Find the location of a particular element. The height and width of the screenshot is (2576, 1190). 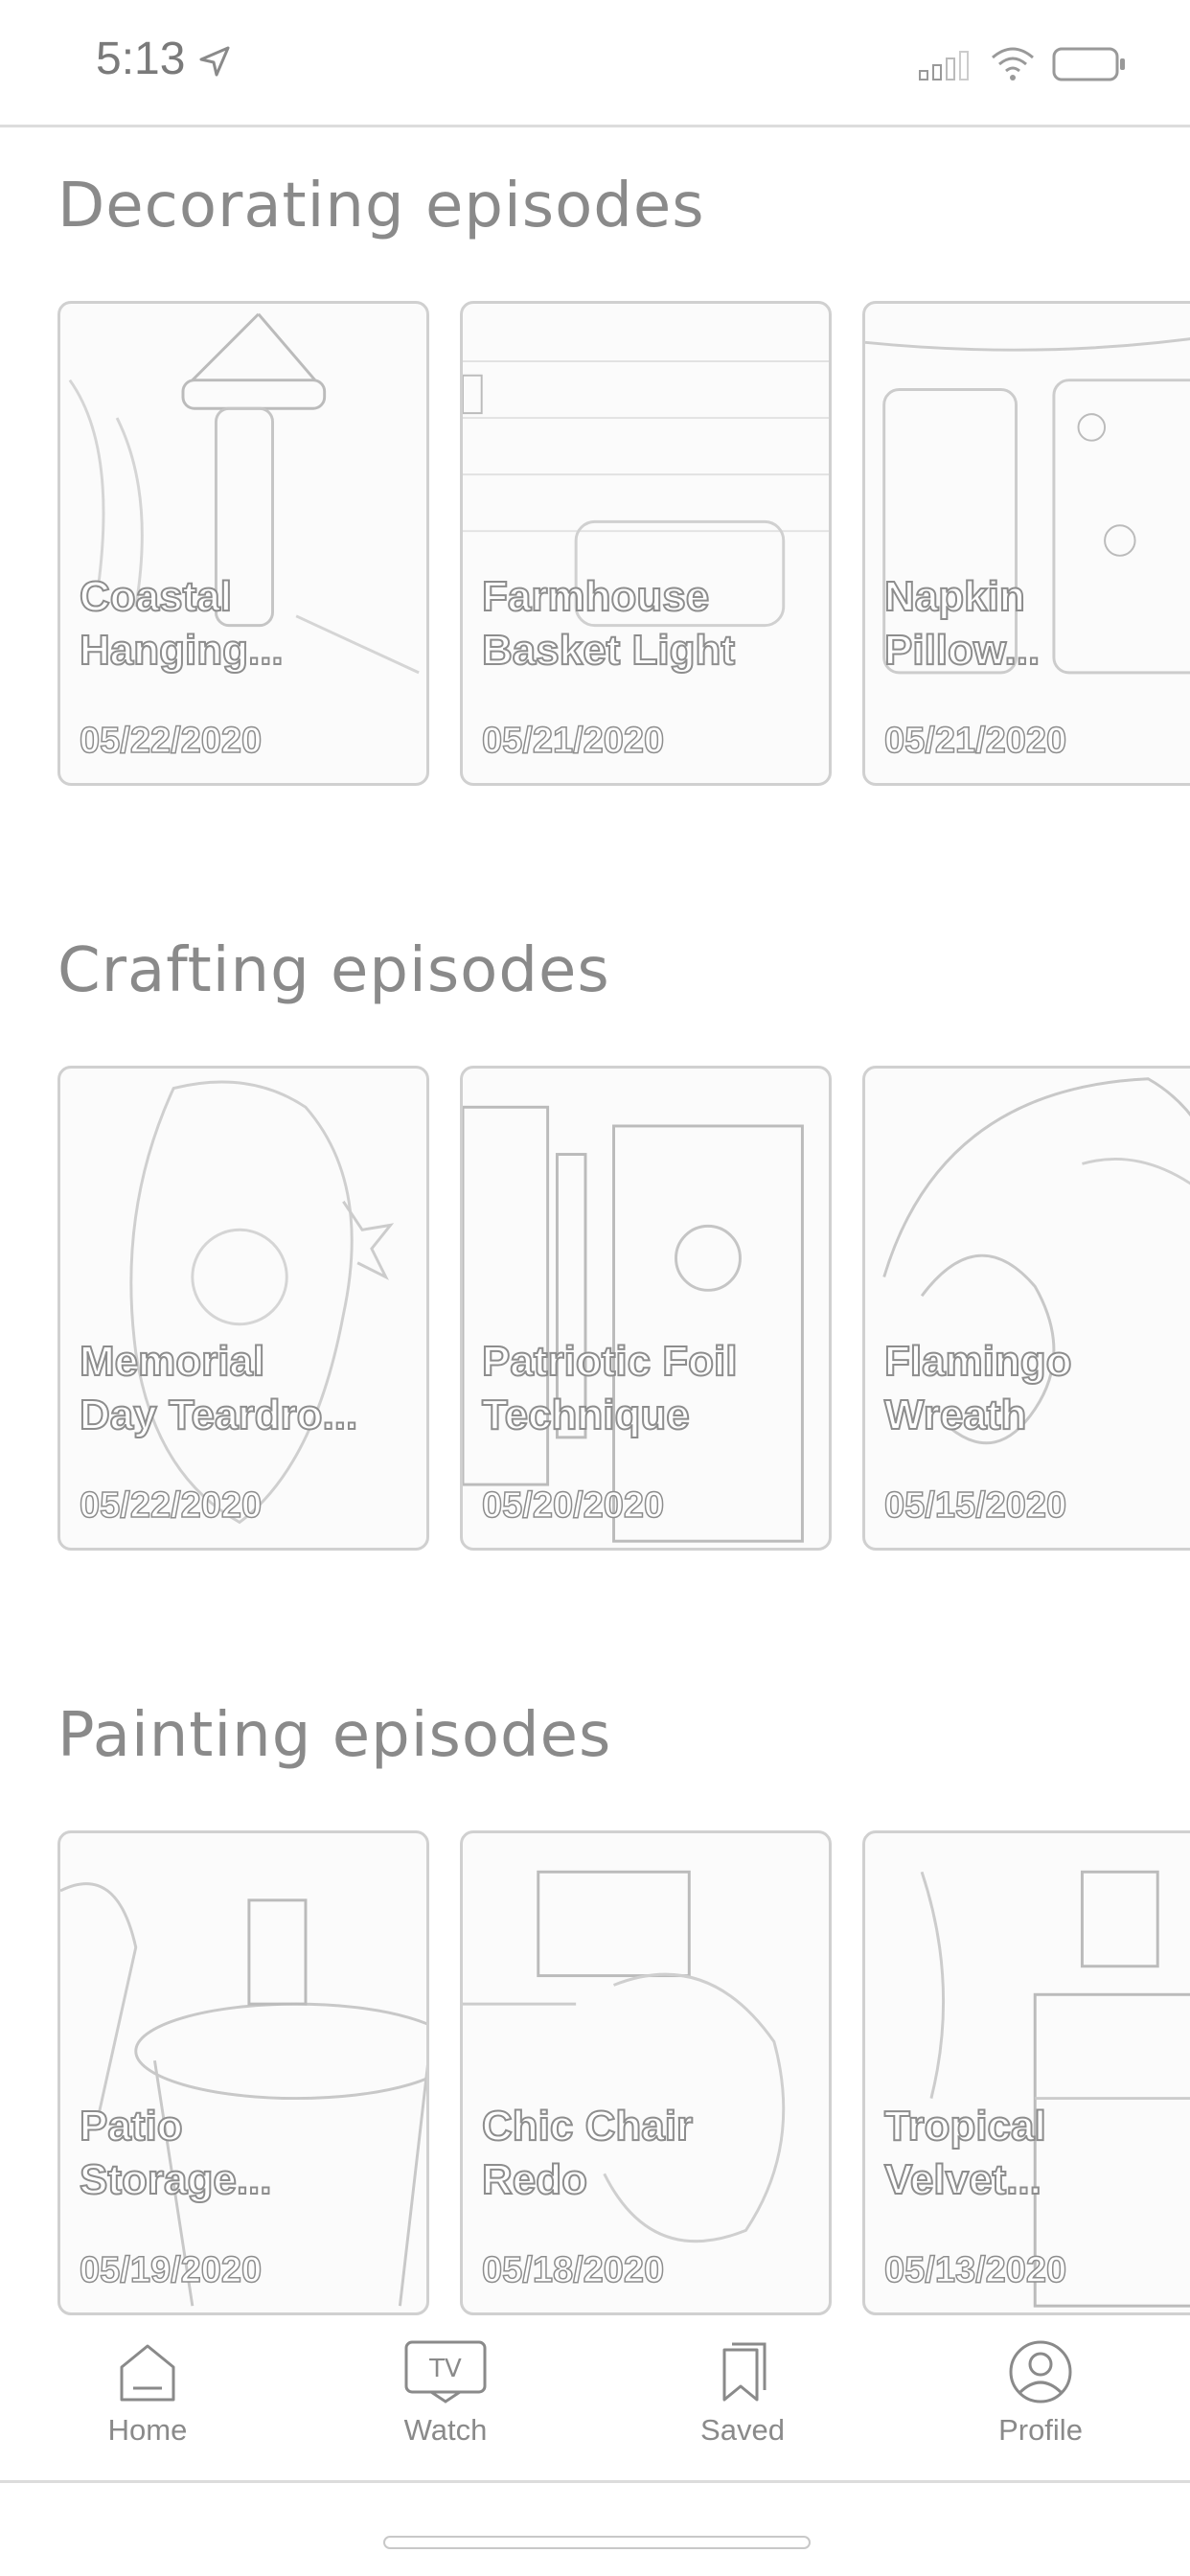

episode-card: Memorial Day Teardro... 05/22/2020 is located at coordinates (243, 1308).